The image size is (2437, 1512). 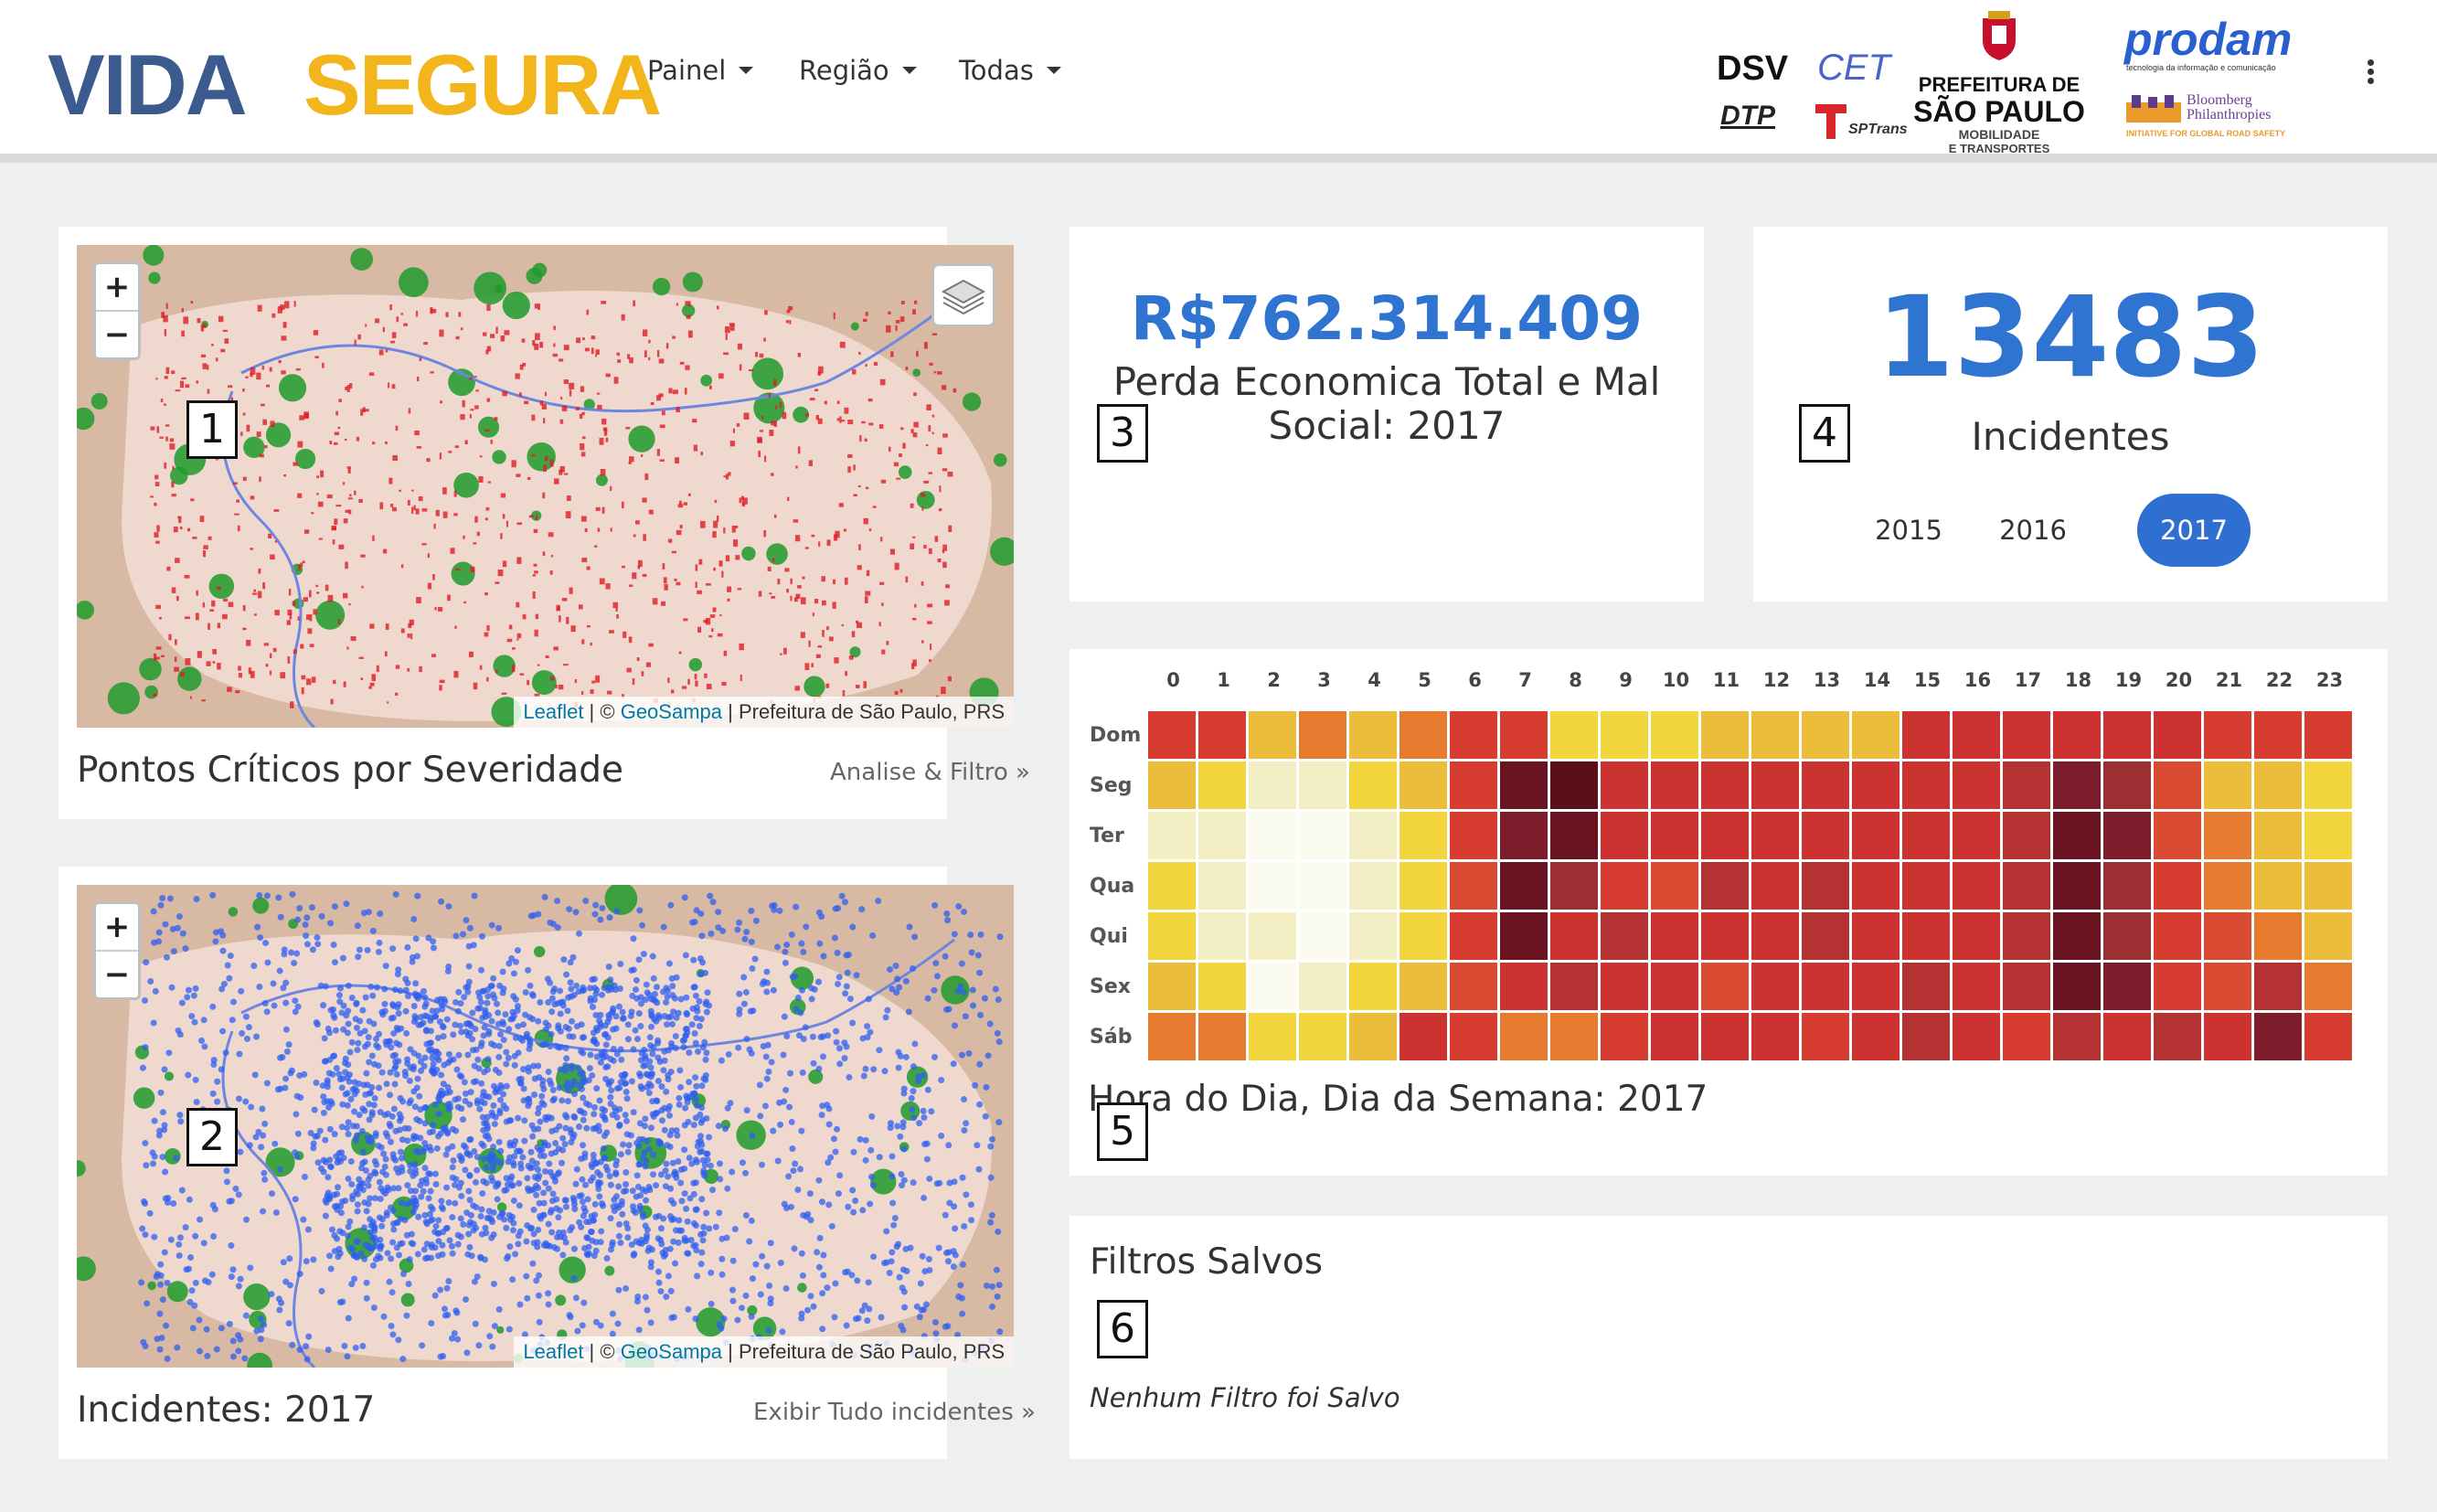 I want to click on menu-todas: Todas, so click(x=1010, y=70).